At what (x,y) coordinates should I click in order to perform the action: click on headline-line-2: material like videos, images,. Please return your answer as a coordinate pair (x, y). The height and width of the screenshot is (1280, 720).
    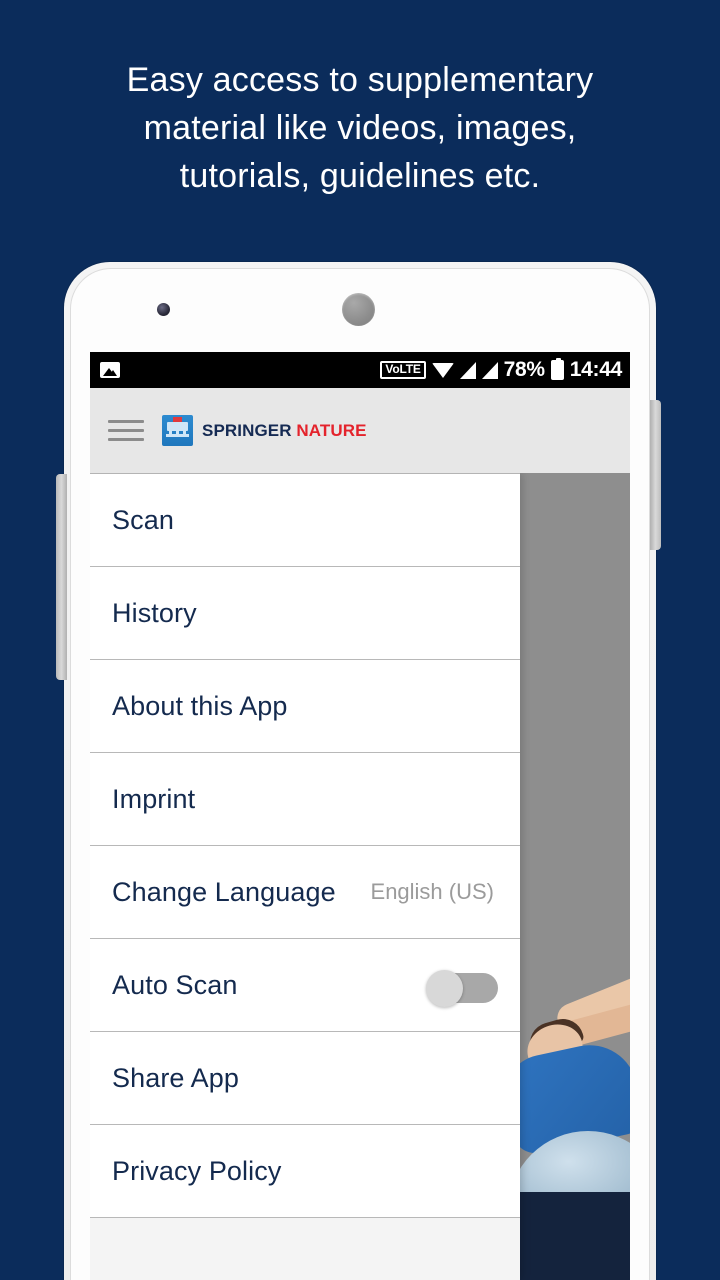
    Looking at the image, I should click on (360, 128).